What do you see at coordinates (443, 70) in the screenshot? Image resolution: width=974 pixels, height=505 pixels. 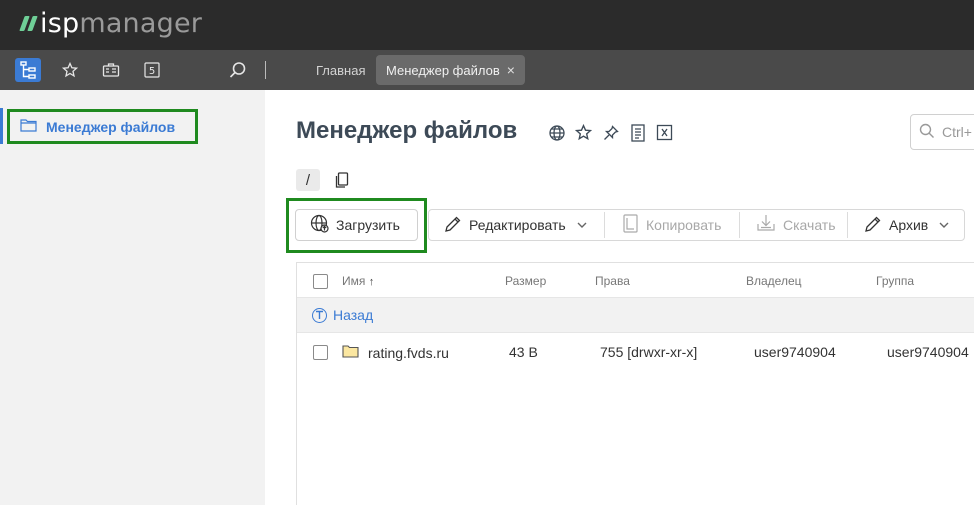 I see `tab-file-manager-label: Менеджер файлов` at bounding box center [443, 70].